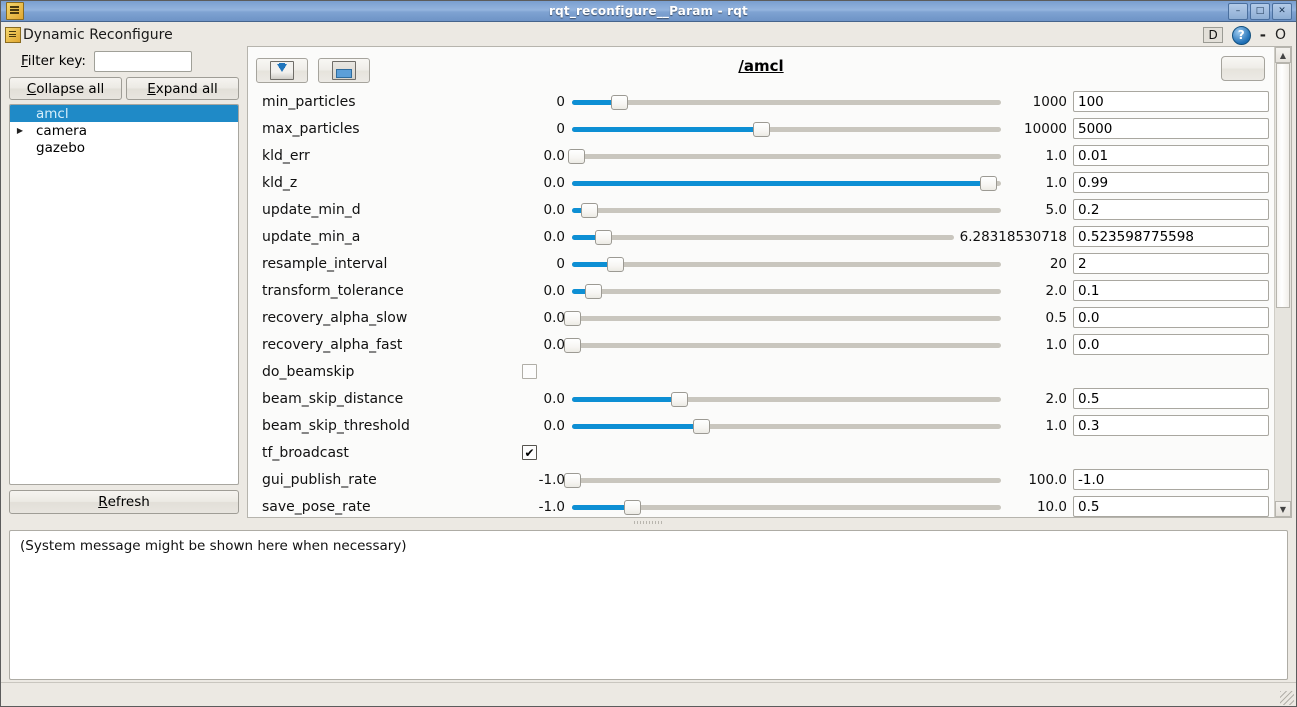  Describe the element at coordinates (344, 70) in the screenshot. I see `save-config-button` at that location.